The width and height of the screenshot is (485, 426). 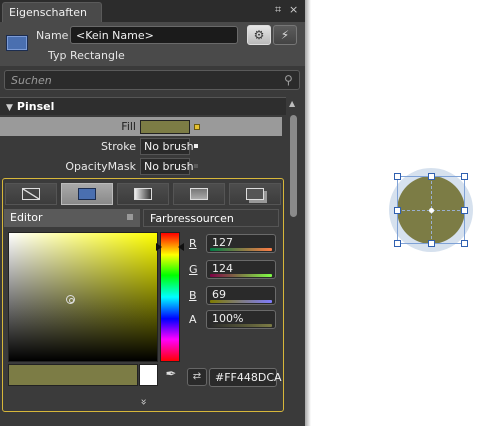 What do you see at coordinates (152, 11) in the screenshot?
I see `panel-tabbar: Eigenschaften ⌗ ×` at bounding box center [152, 11].